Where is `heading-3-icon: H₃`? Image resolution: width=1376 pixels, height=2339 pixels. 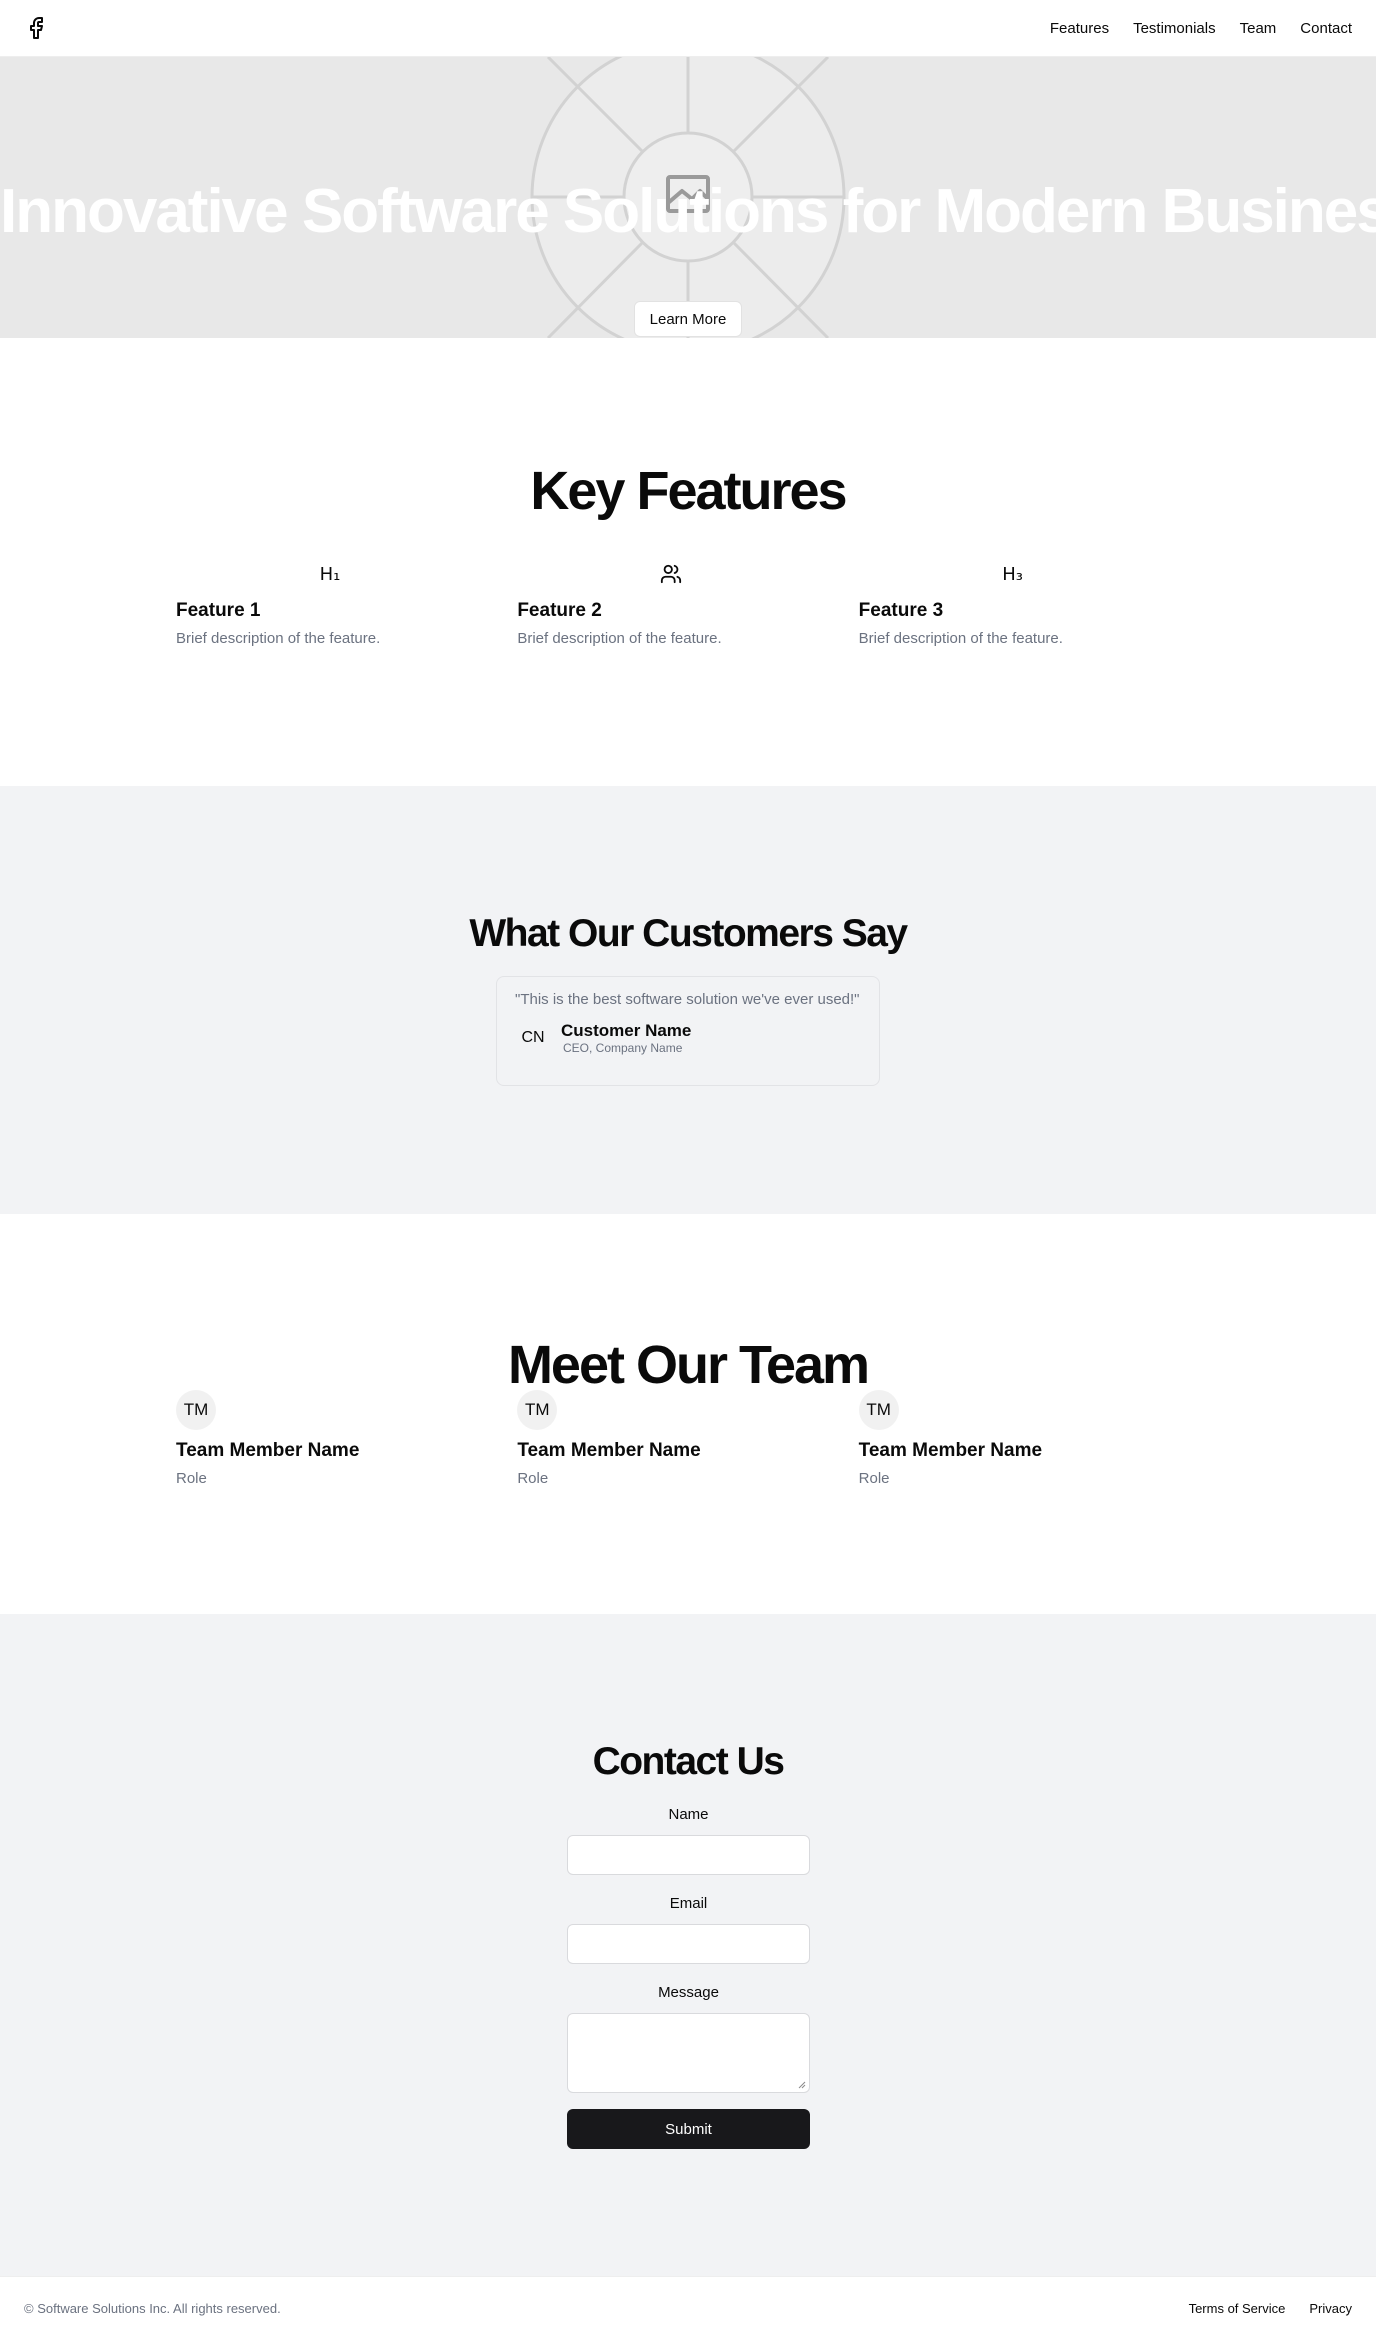 heading-3-icon: H₃ is located at coordinates (1013, 574).